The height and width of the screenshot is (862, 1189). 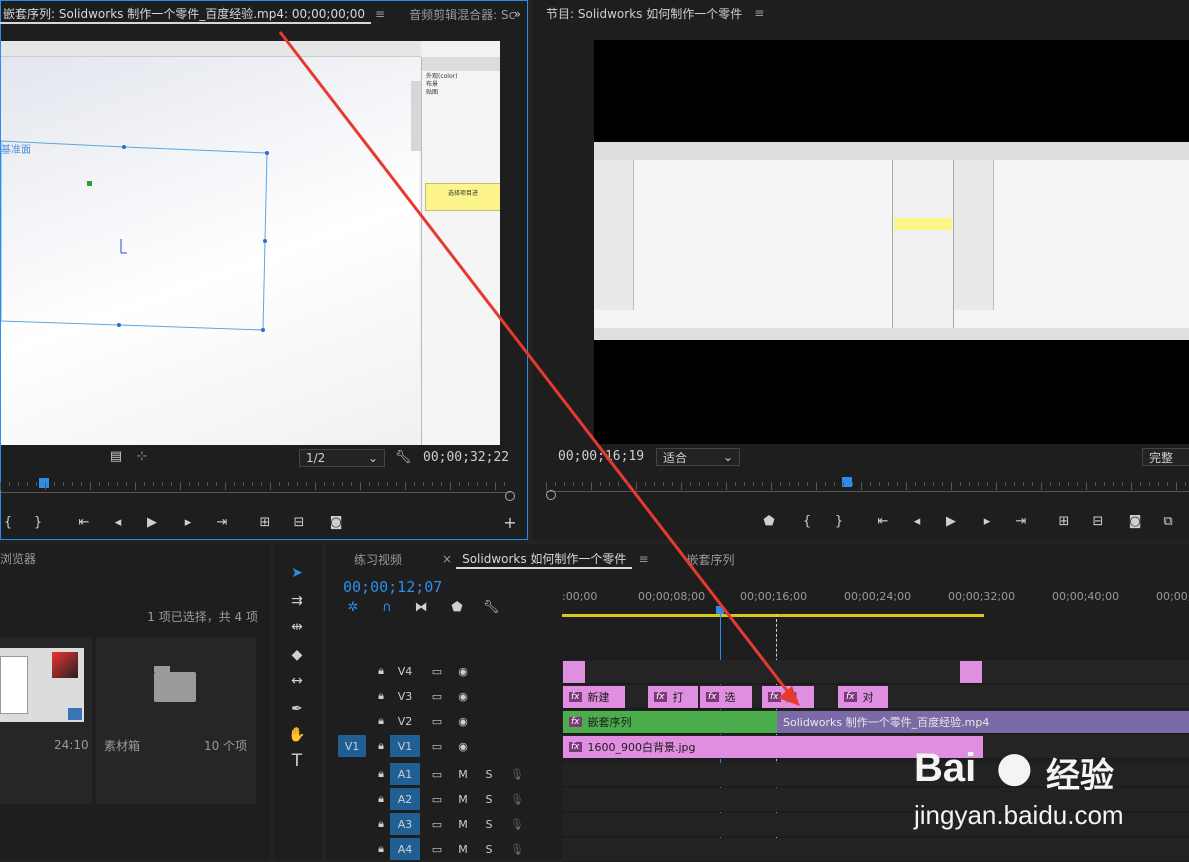 I want to click on track-name: A2, so click(x=405, y=799).